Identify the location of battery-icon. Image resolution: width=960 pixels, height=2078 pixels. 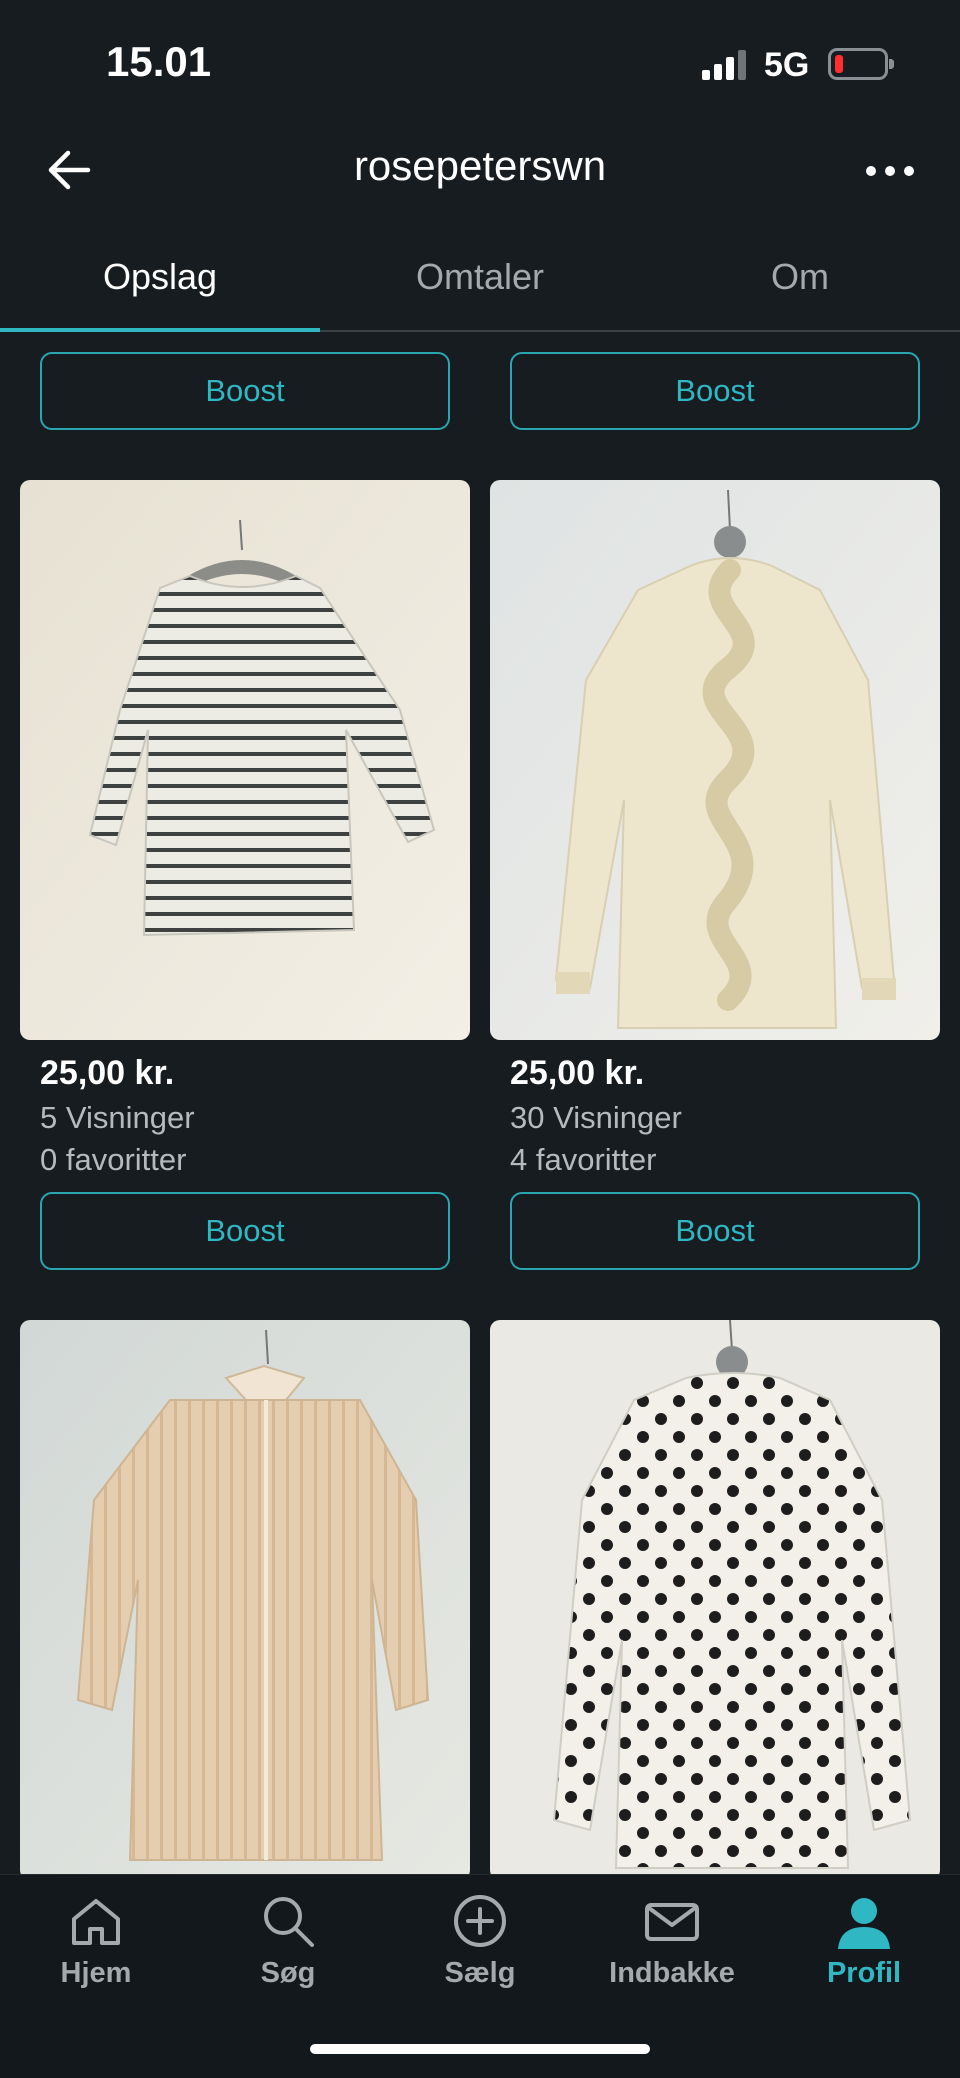
(861, 64).